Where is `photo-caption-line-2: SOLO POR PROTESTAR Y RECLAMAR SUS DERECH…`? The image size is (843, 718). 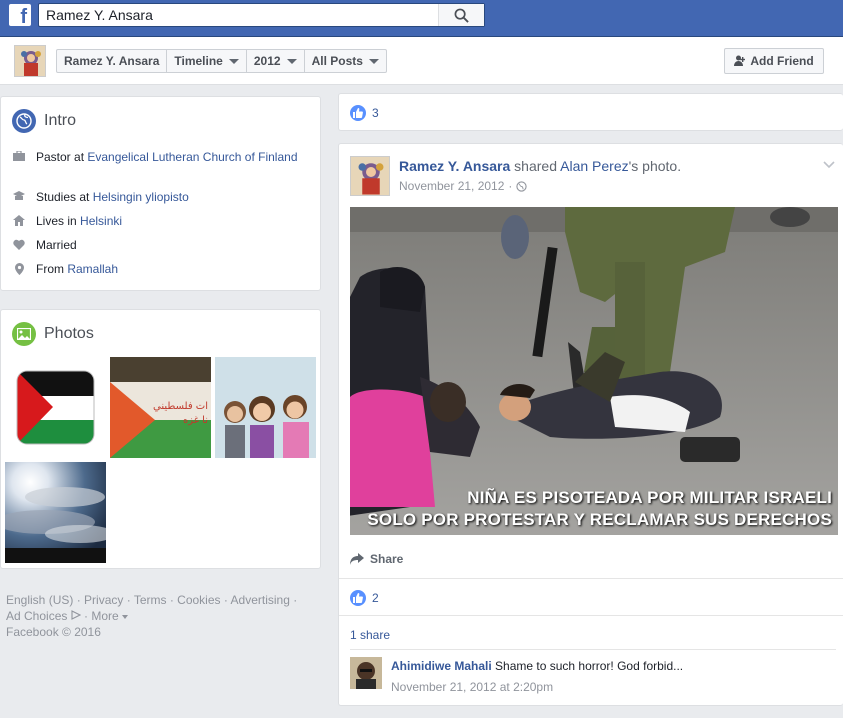 photo-caption-line-2: SOLO POR PROTESTAR Y RECLAMAR SUS DERECH… is located at coordinates (599, 519).